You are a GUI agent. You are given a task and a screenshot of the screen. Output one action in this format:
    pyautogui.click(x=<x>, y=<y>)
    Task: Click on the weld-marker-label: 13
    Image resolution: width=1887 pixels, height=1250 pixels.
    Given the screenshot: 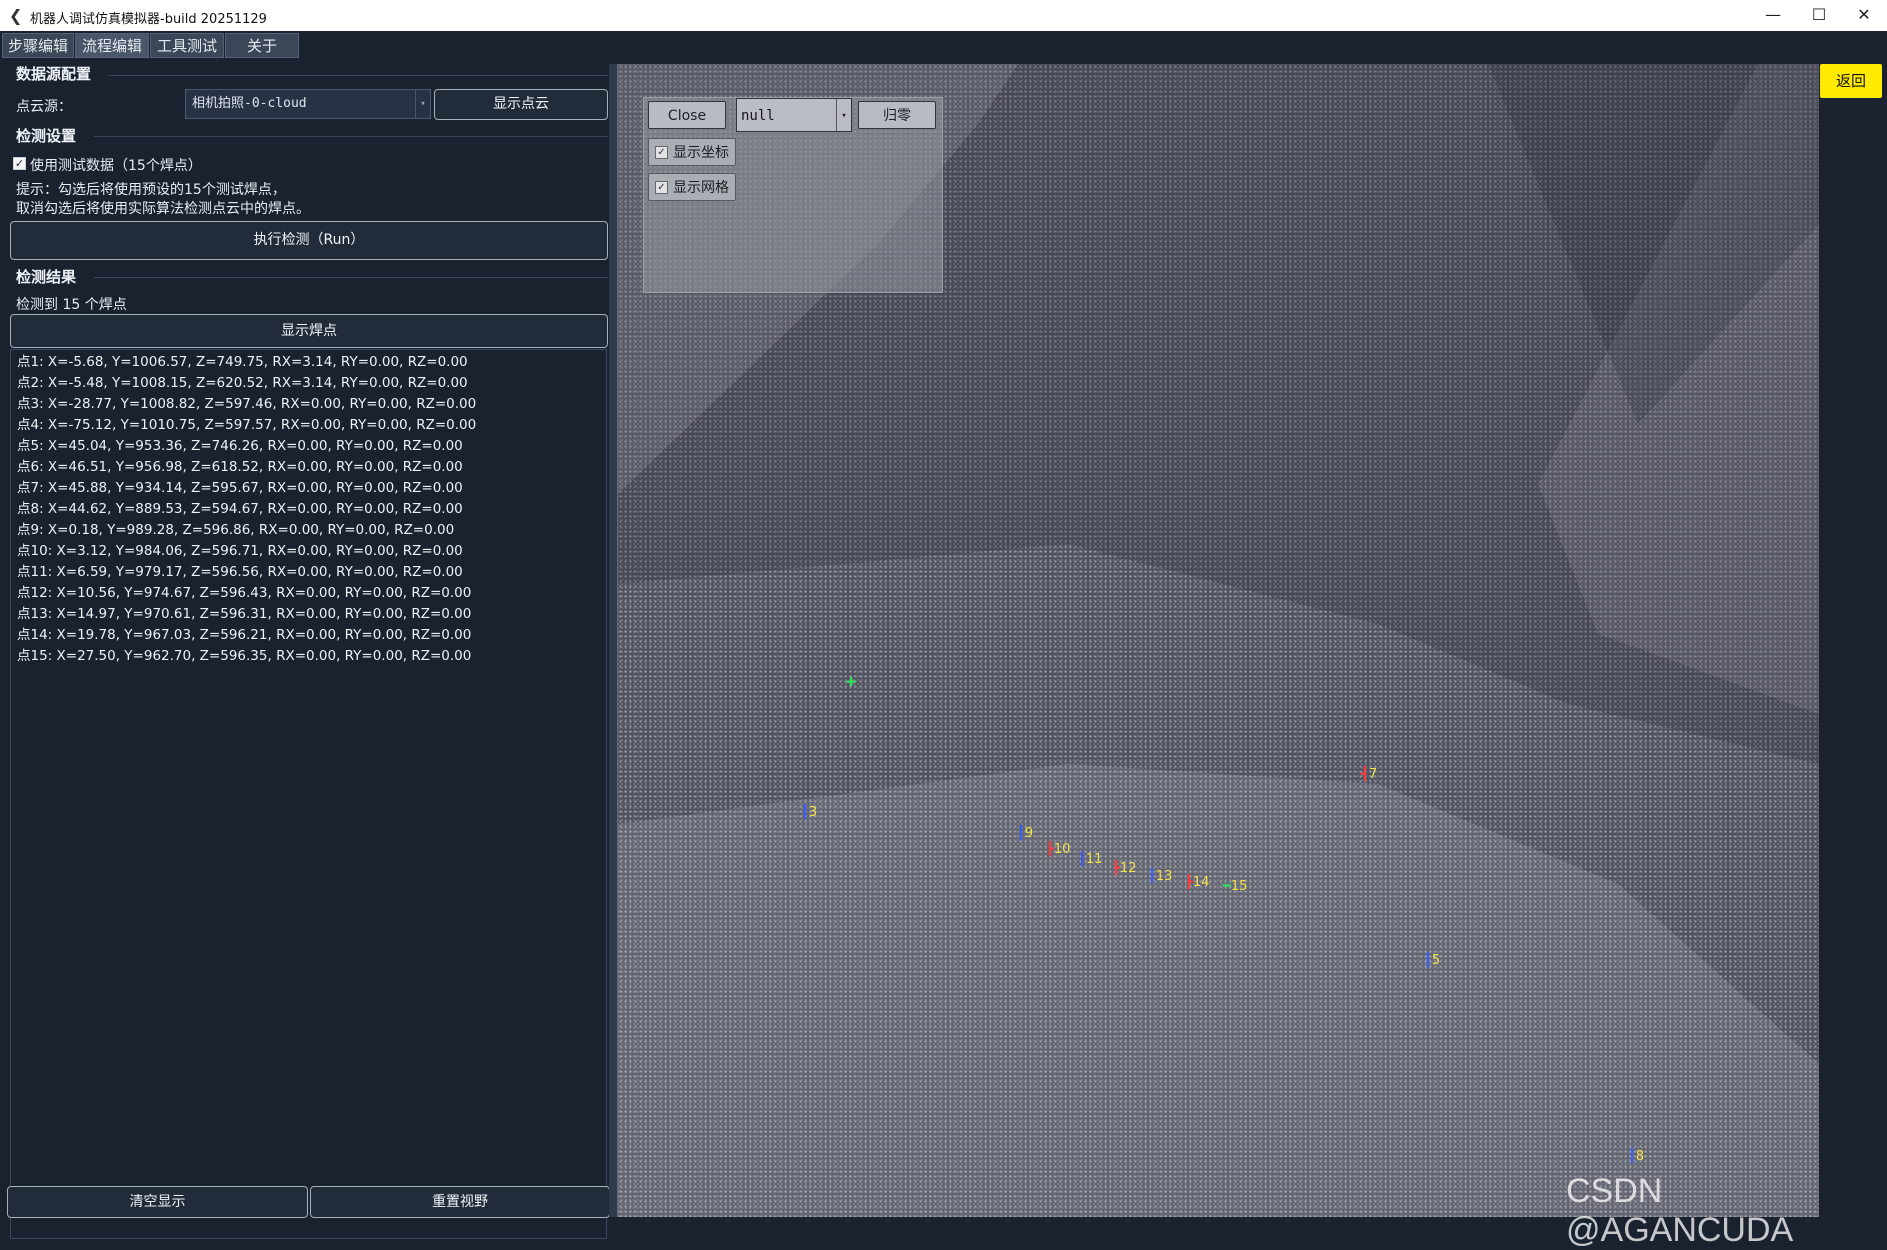 What is the action you would take?
    pyautogui.click(x=1164, y=876)
    